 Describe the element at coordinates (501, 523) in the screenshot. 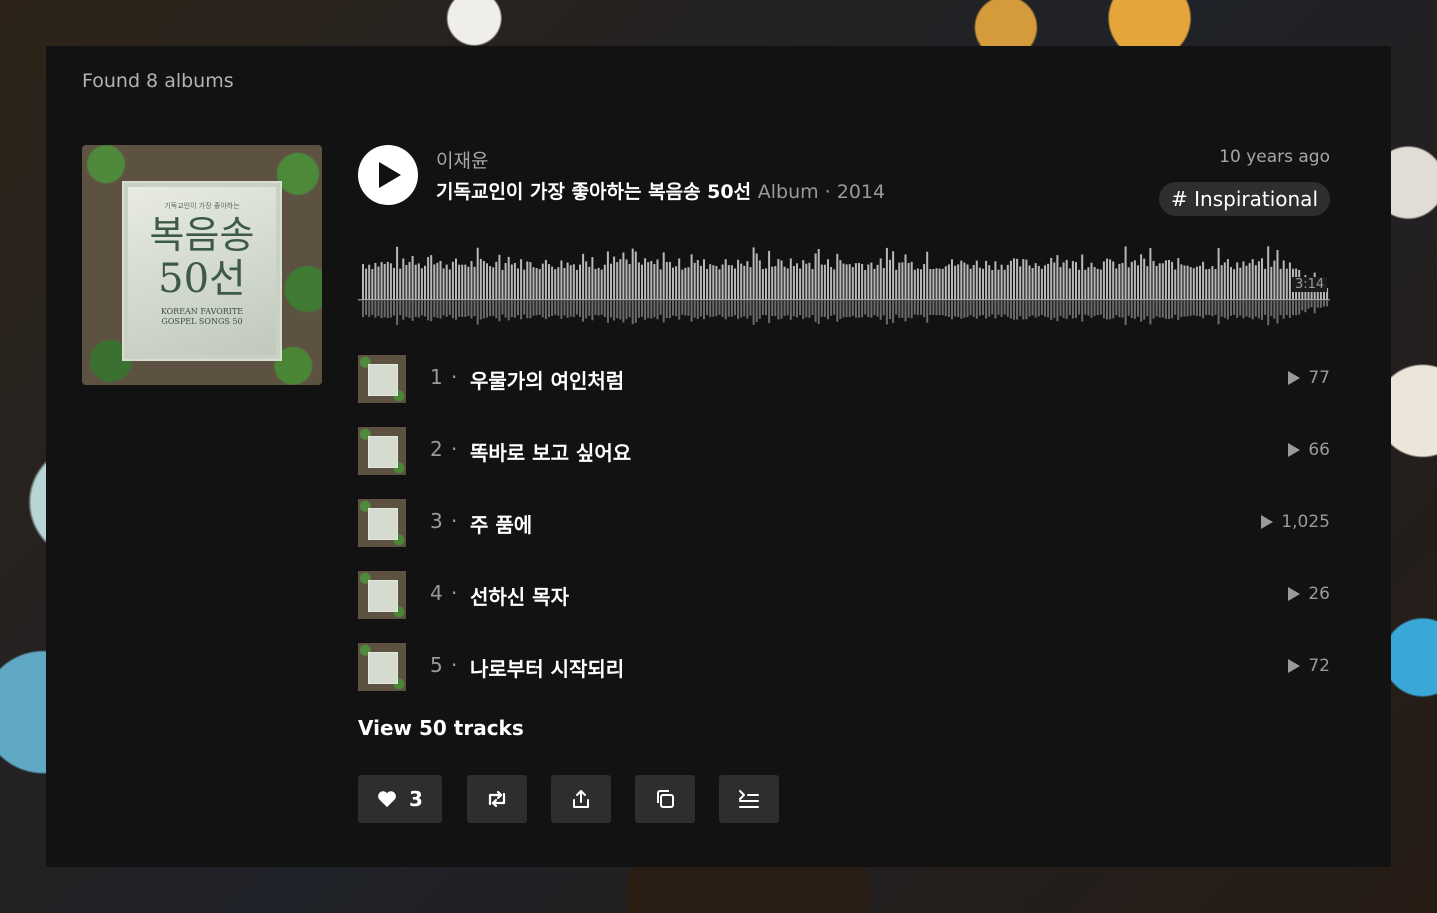

I see `track-title: 주 품에` at that location.